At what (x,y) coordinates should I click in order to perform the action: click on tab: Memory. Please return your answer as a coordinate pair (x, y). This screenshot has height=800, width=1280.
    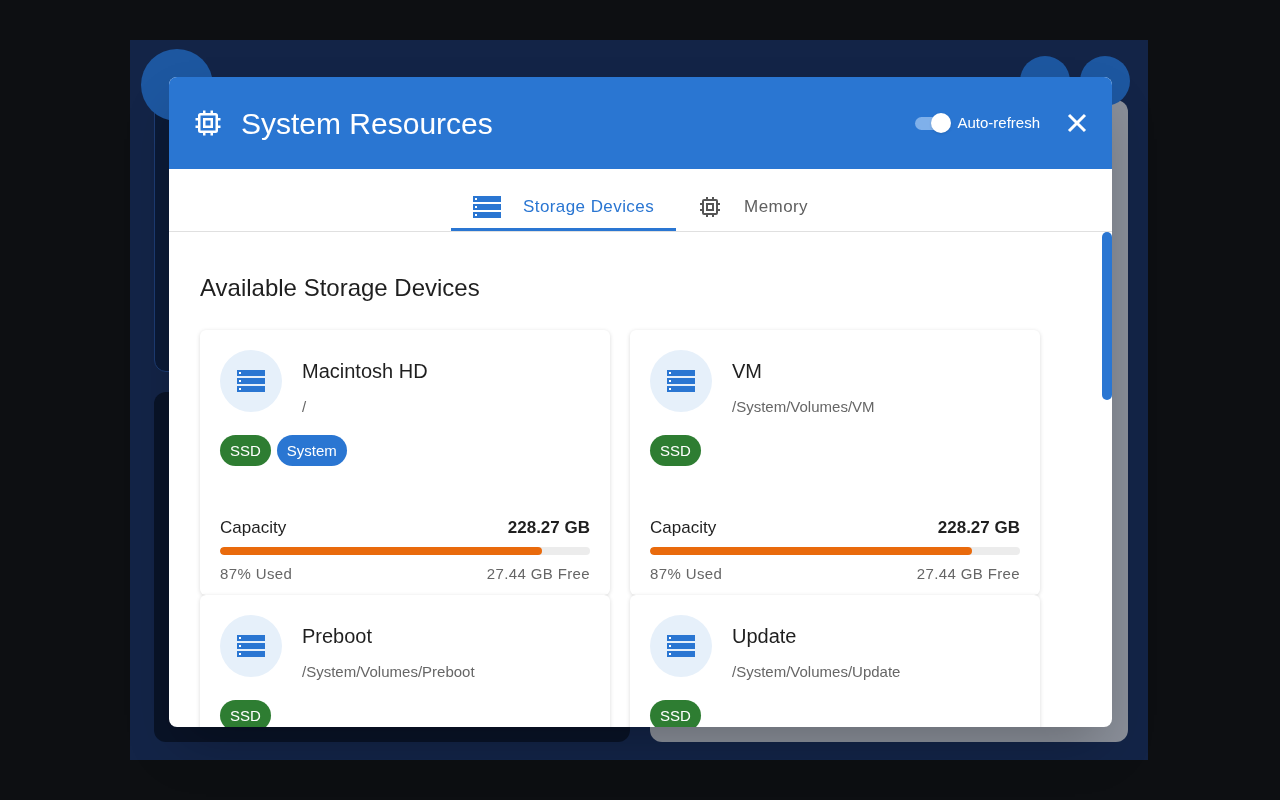
    Looking at the image, I should click on (753, 208).